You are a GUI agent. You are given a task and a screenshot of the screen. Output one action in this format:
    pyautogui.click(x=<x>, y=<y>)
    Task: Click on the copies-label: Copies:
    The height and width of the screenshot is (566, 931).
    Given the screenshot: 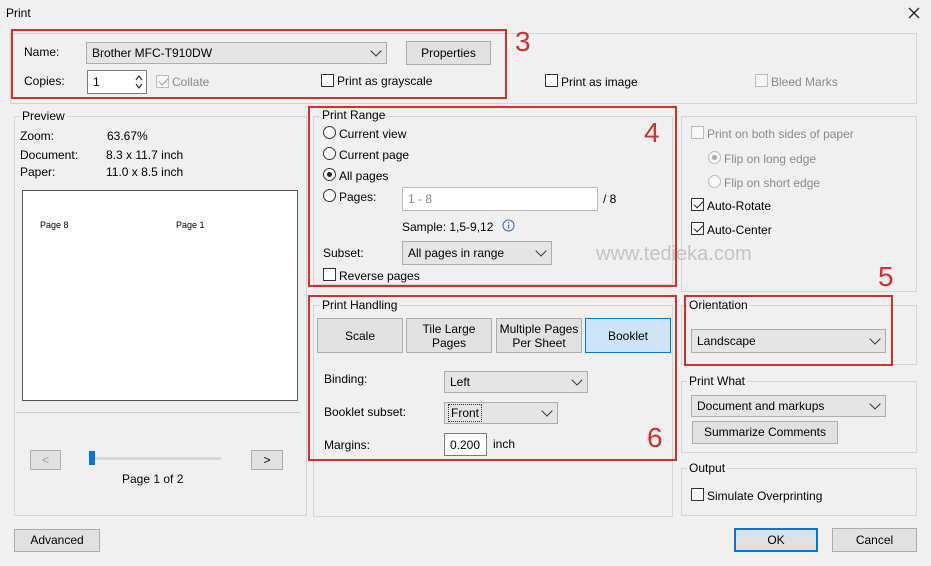 What is the action you would take?
    pyautogui.click(x=44, y=81)
    